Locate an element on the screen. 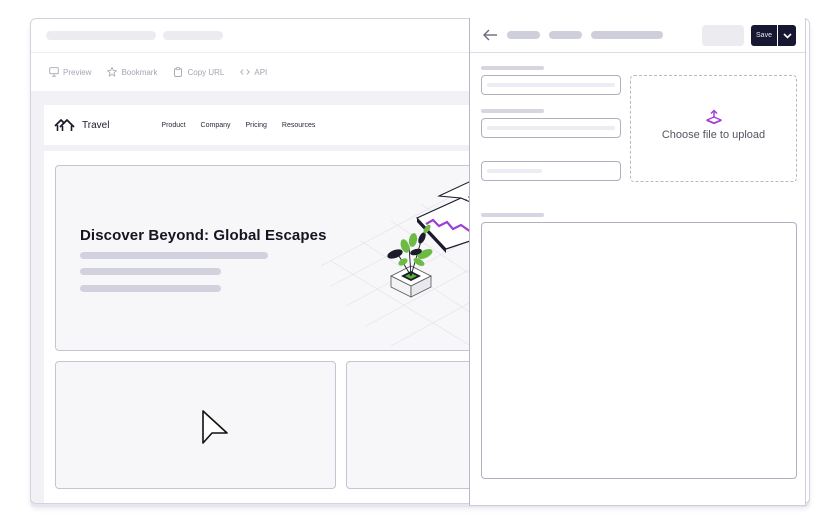  star-icon is located at coordinates (112, 72).